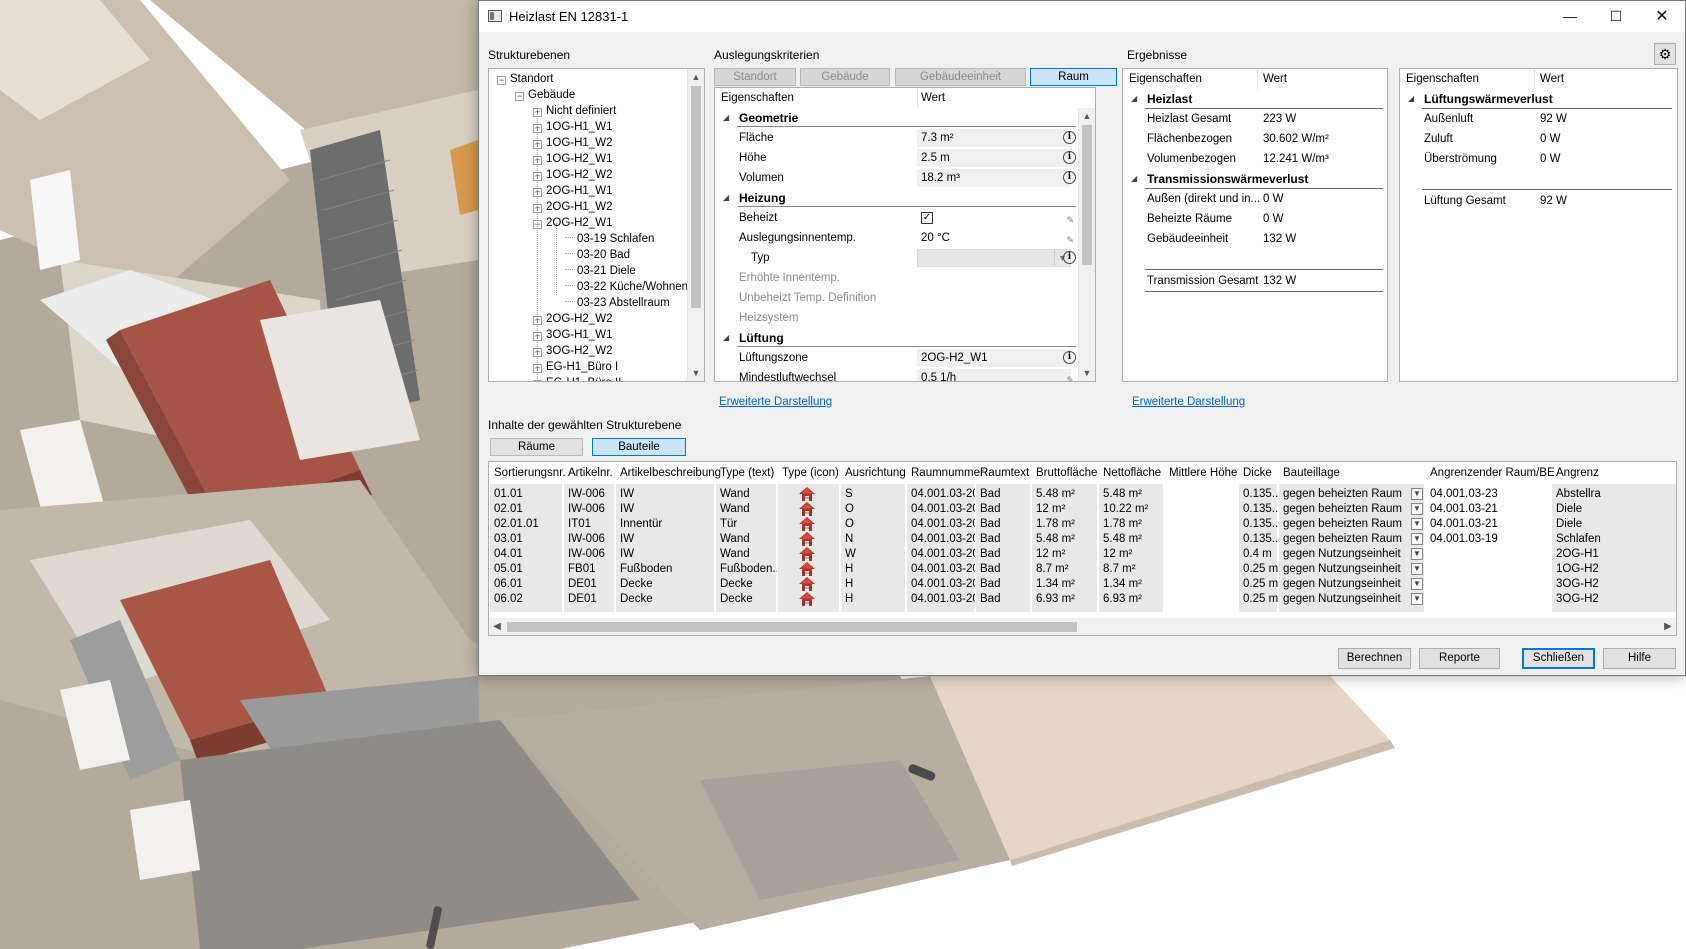  Describe the element at coordinates (1064, 473) in the screenshot. I see `table-column-header: Bruttofläche` at that location.